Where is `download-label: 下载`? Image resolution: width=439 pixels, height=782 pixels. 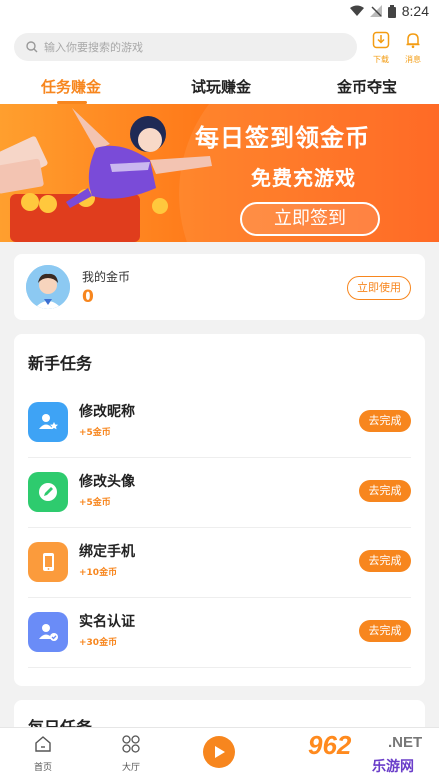 download-label: 下载 is located at coordinates (381, 59).